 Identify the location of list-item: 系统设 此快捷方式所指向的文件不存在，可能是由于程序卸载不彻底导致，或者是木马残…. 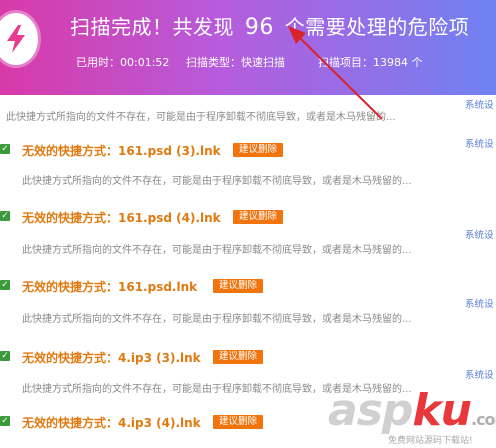
(248, 120).